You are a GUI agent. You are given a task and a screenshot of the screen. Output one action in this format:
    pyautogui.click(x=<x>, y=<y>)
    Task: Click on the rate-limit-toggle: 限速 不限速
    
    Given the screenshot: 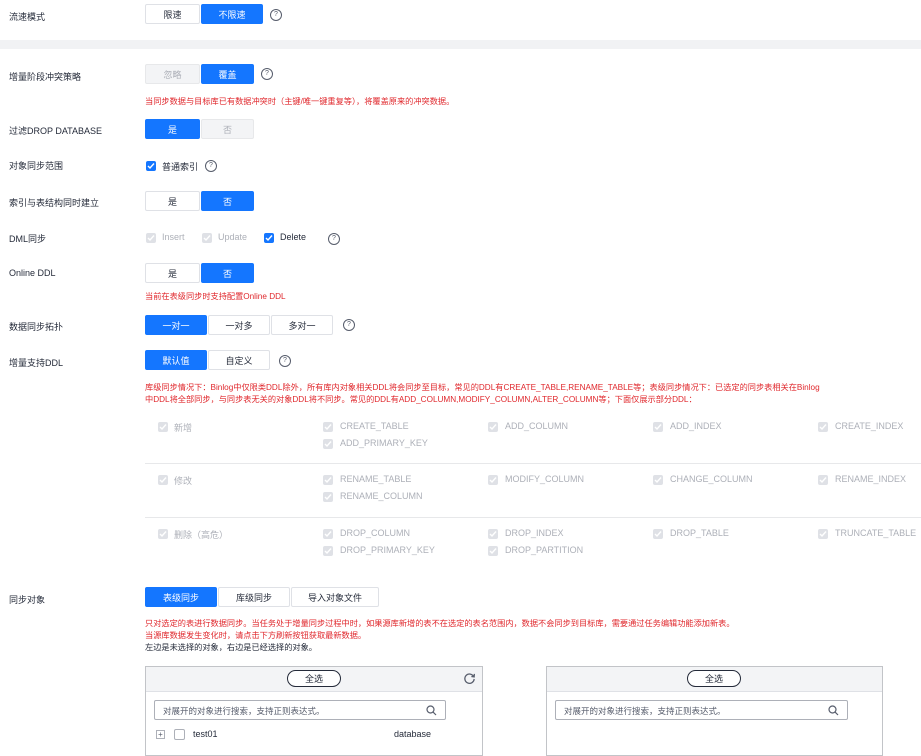 What is the action you would take?
    pyautogui.click(x=204, y=14)
    